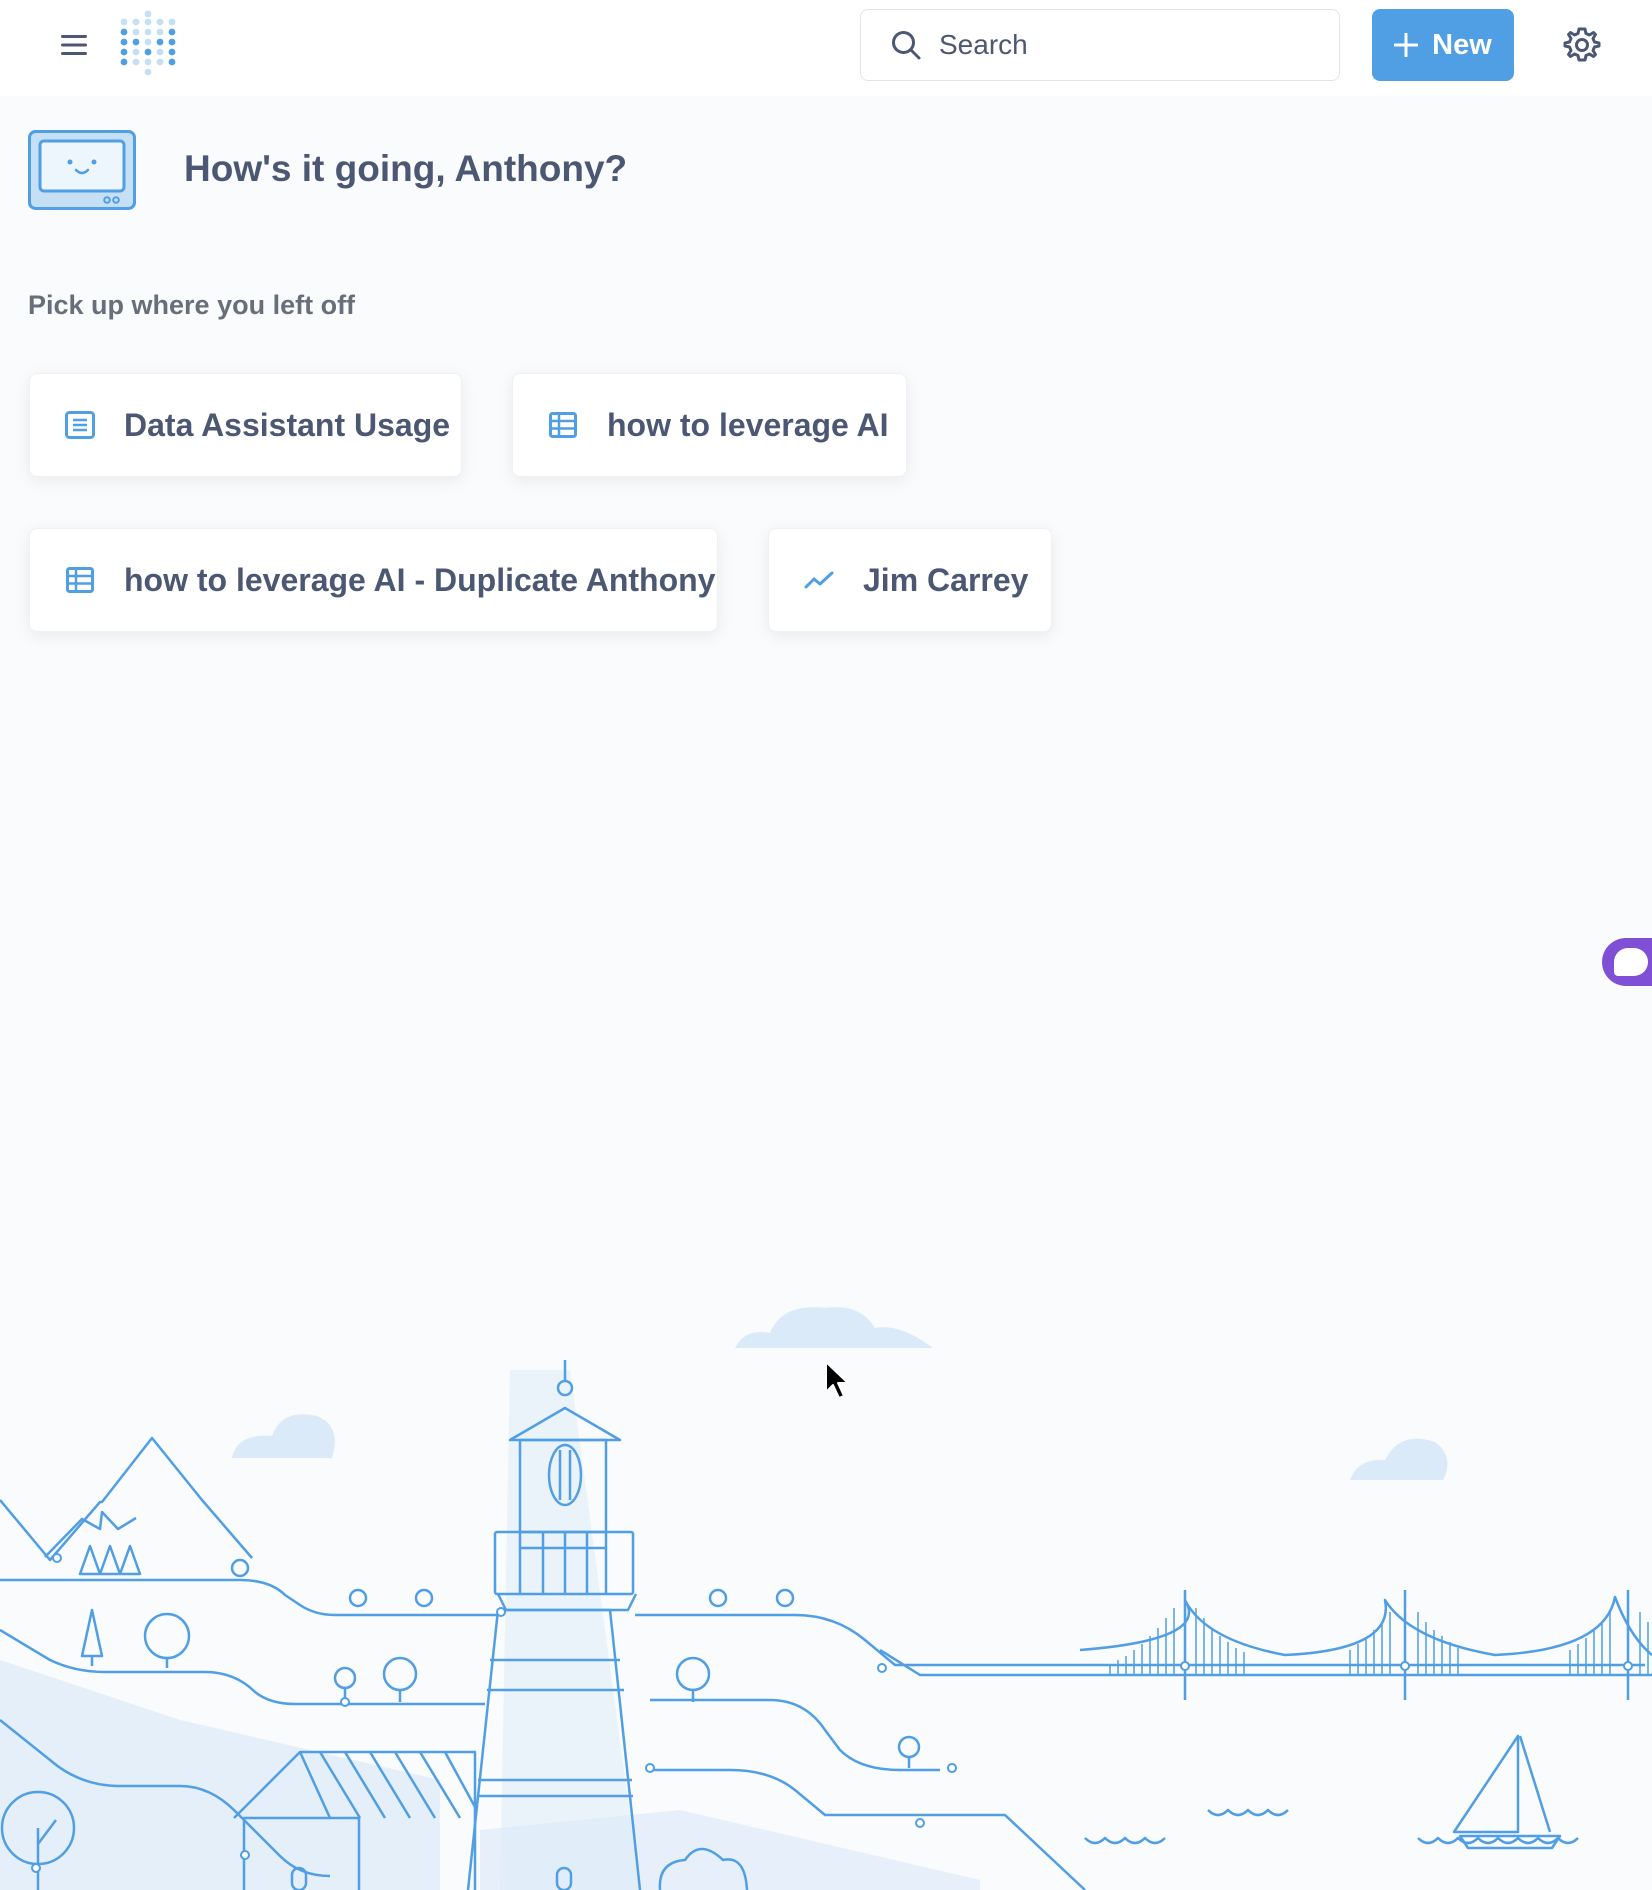  I want to click on recent-card-label: how to leverage AI, so click(748, 424).